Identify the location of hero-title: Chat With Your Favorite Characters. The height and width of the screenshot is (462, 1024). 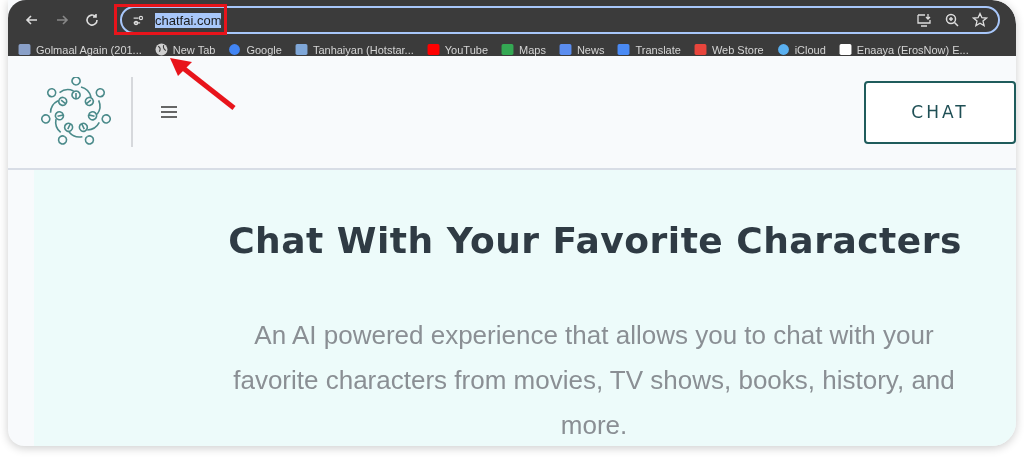
(595, 240).